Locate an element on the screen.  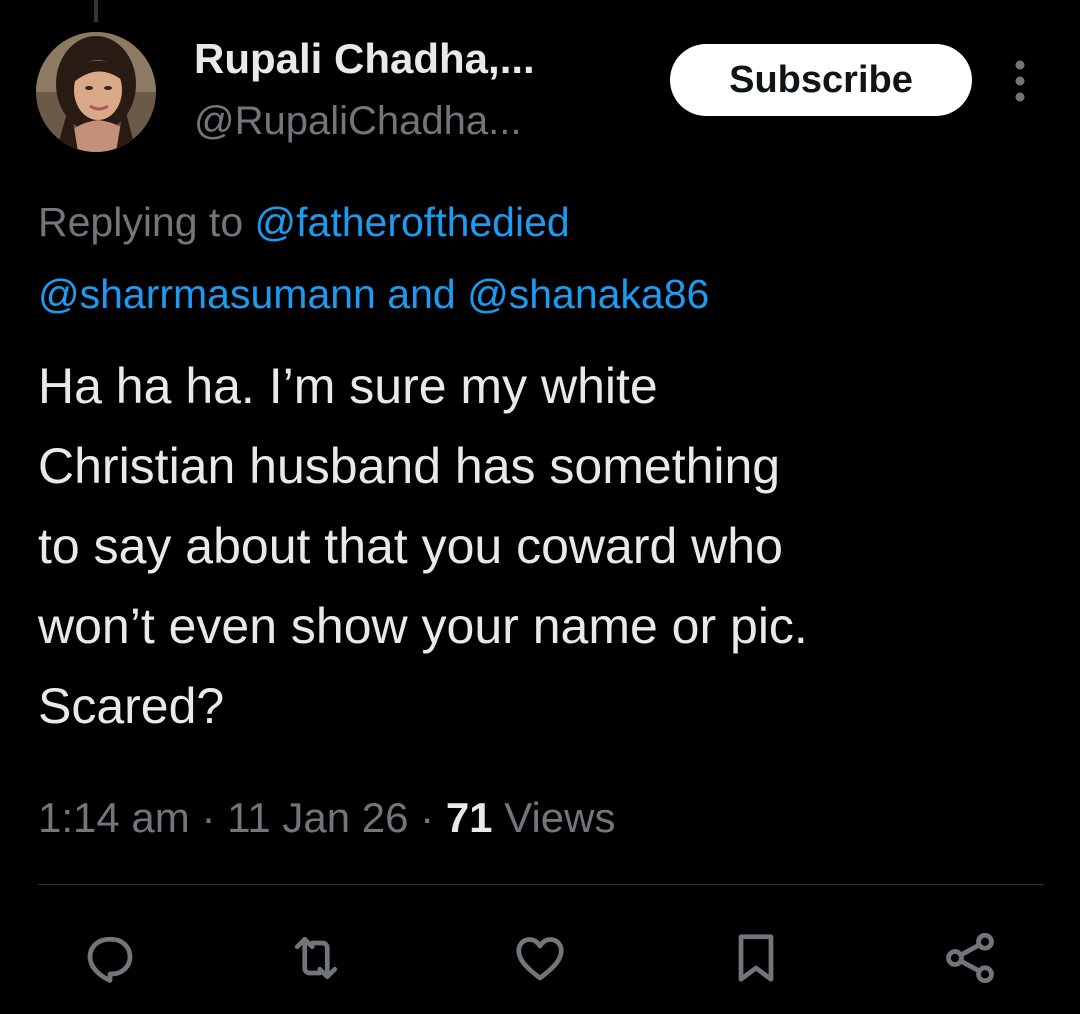
divider is located at coordinates (541, 884).